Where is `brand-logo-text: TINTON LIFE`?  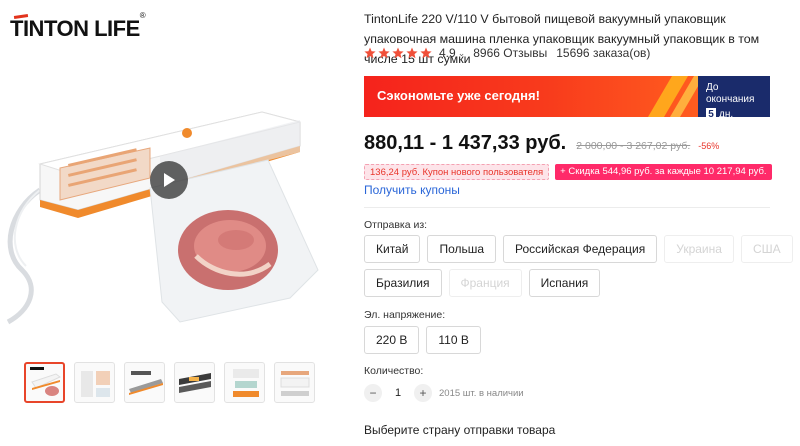
brand-logo-text: TINTON LIFE is located at coordinates (75, 28).